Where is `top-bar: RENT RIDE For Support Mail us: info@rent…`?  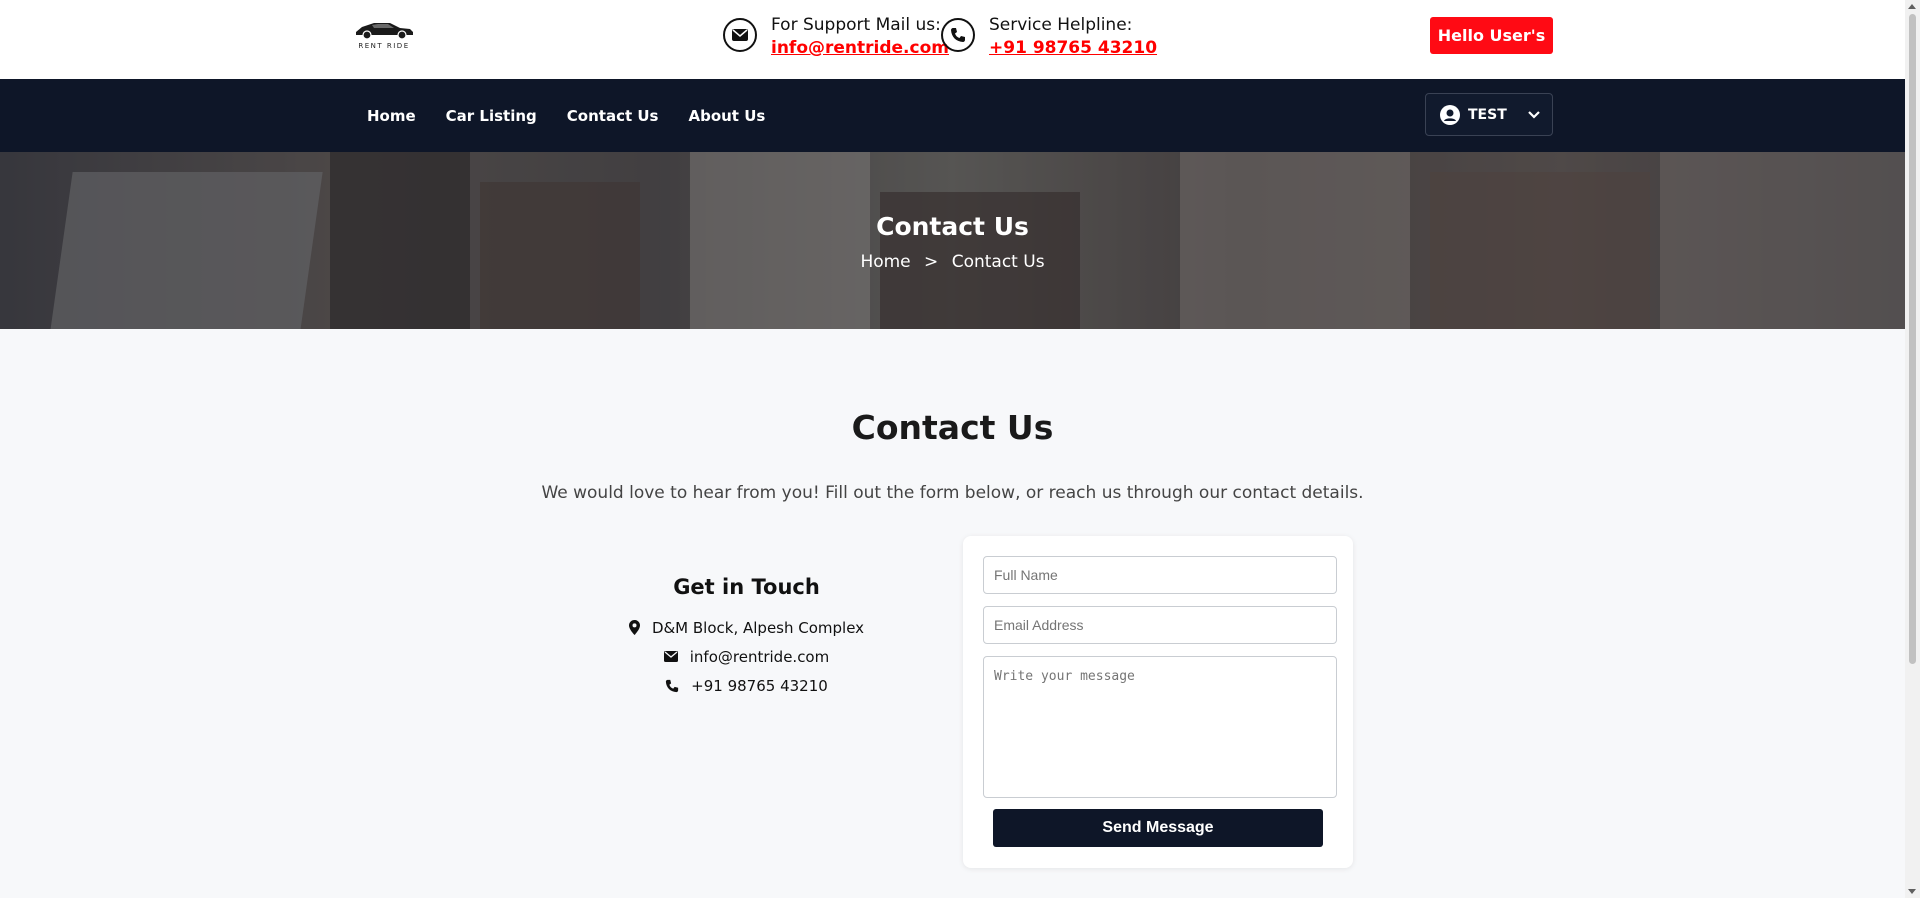
top-bar: RENT RIDE For Support Mail us: info@rent… is located at coordinates (952, 39).